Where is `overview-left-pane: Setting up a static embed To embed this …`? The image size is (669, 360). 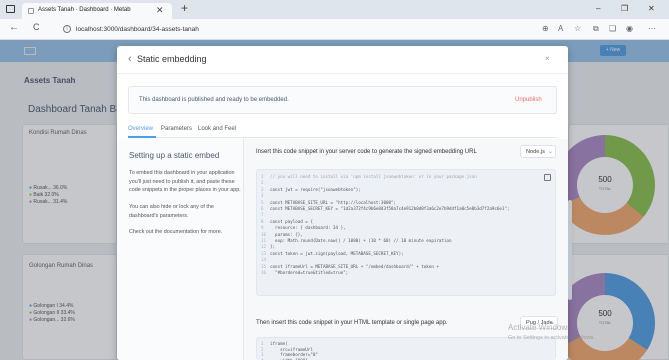 overview-left-pane: Setting up a static embed To embed this … is located at coordinates (180, 249).